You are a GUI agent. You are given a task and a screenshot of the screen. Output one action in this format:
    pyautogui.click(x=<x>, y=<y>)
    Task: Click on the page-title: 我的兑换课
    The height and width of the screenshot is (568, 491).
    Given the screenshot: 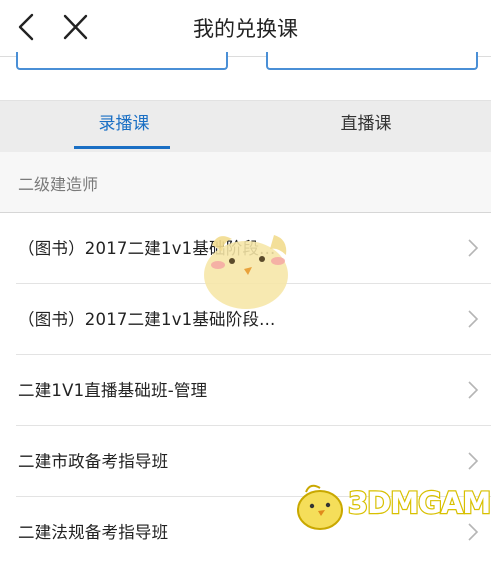 What is the action you would take?
    pyautogui.click(x=245, y=29)
    